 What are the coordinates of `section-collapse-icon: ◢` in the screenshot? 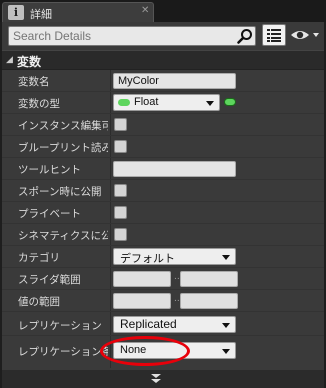 It's located at (9, 60).